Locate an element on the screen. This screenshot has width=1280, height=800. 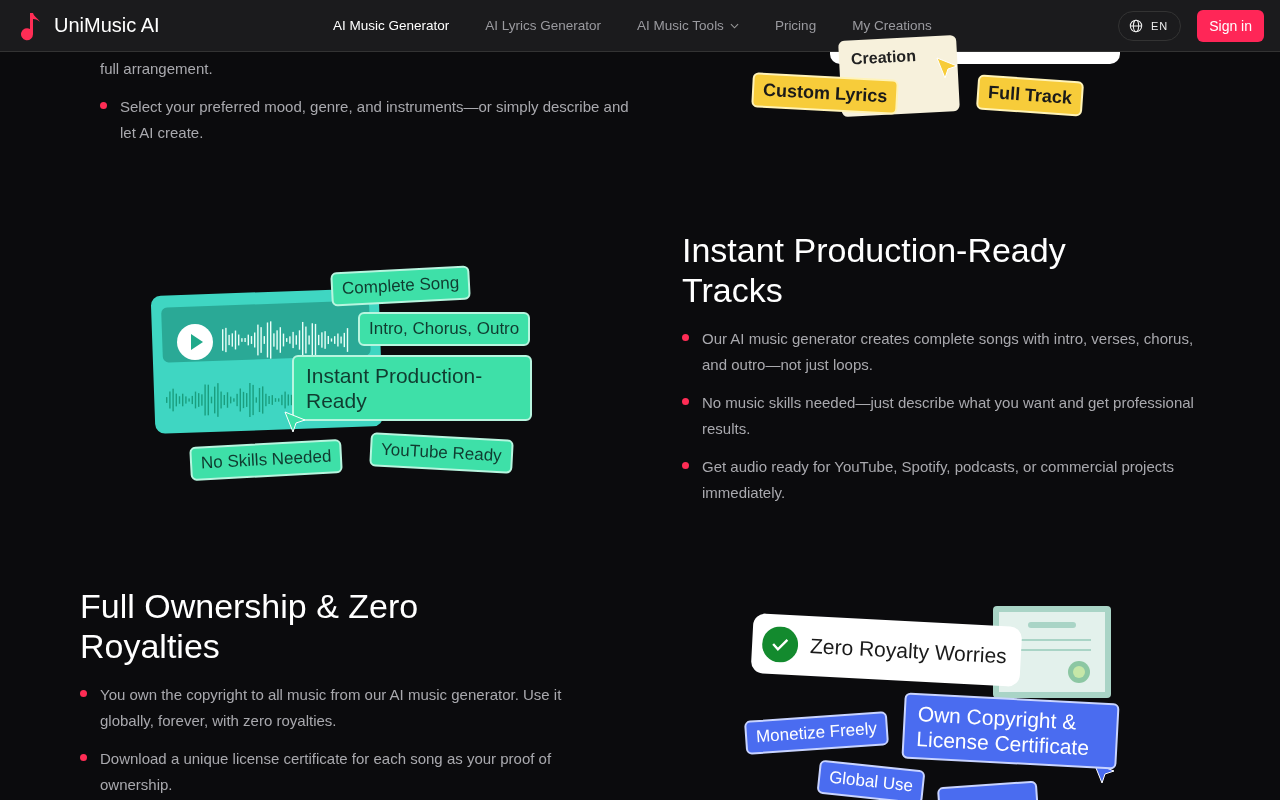
nav-link: AI Music Tools is located at coordinates (688, 25).